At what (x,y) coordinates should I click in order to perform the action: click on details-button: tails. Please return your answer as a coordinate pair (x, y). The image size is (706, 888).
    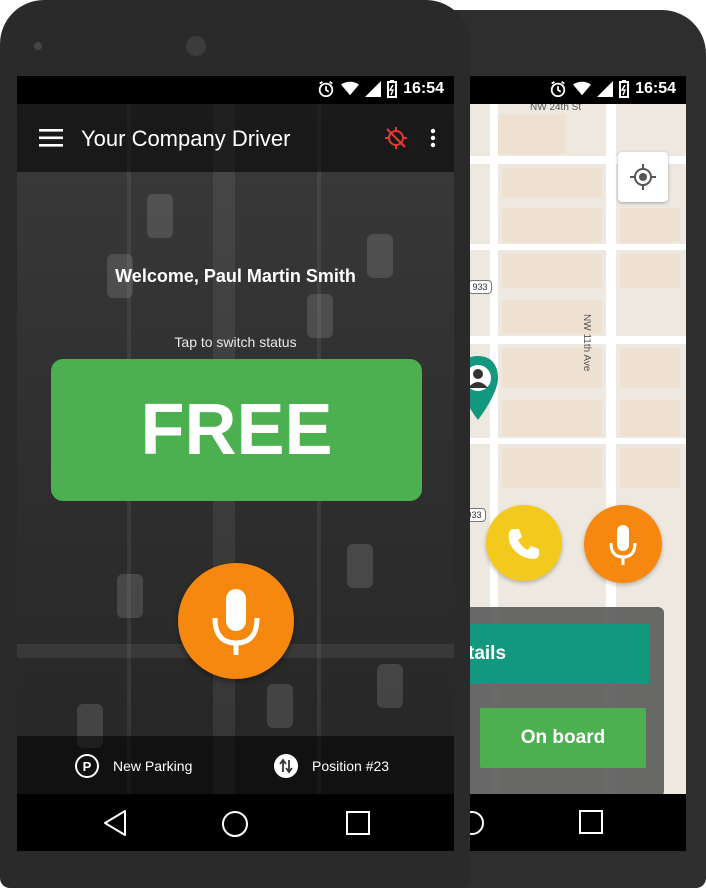
    Looking at the image, I should click on (557, 654).